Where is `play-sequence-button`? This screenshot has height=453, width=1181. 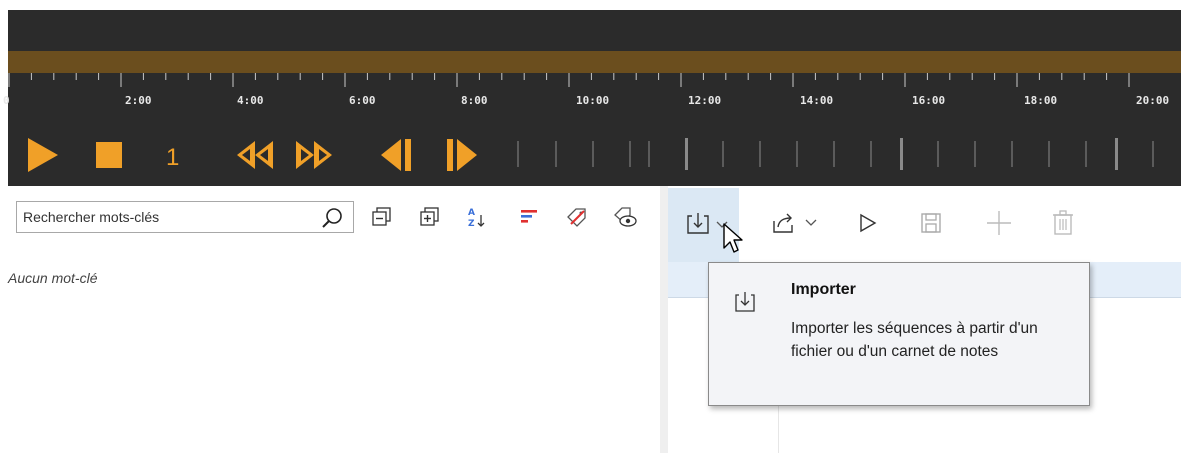 play-sequence-button is located at coordinates (868, 223).